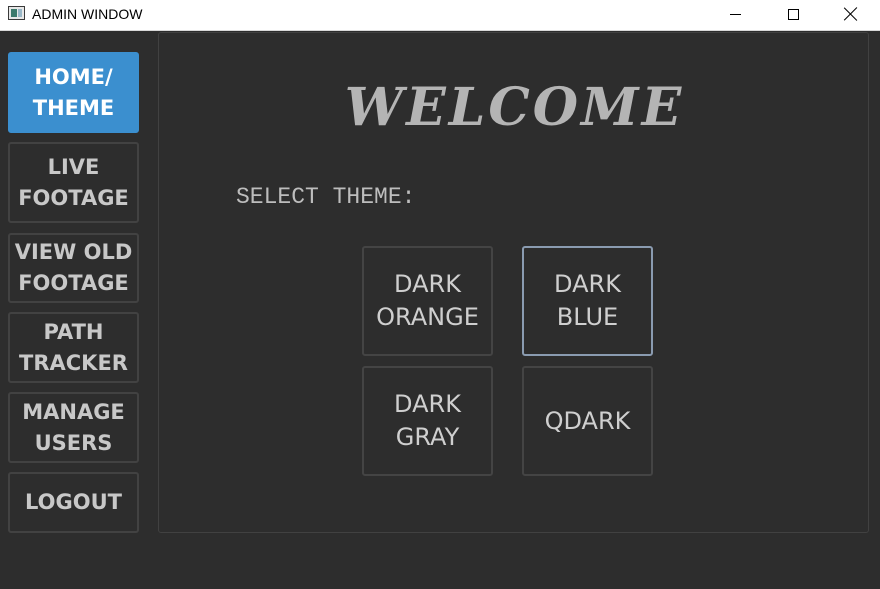  I want to click on theme-qdark-button: QDARK, so click(587, 421).